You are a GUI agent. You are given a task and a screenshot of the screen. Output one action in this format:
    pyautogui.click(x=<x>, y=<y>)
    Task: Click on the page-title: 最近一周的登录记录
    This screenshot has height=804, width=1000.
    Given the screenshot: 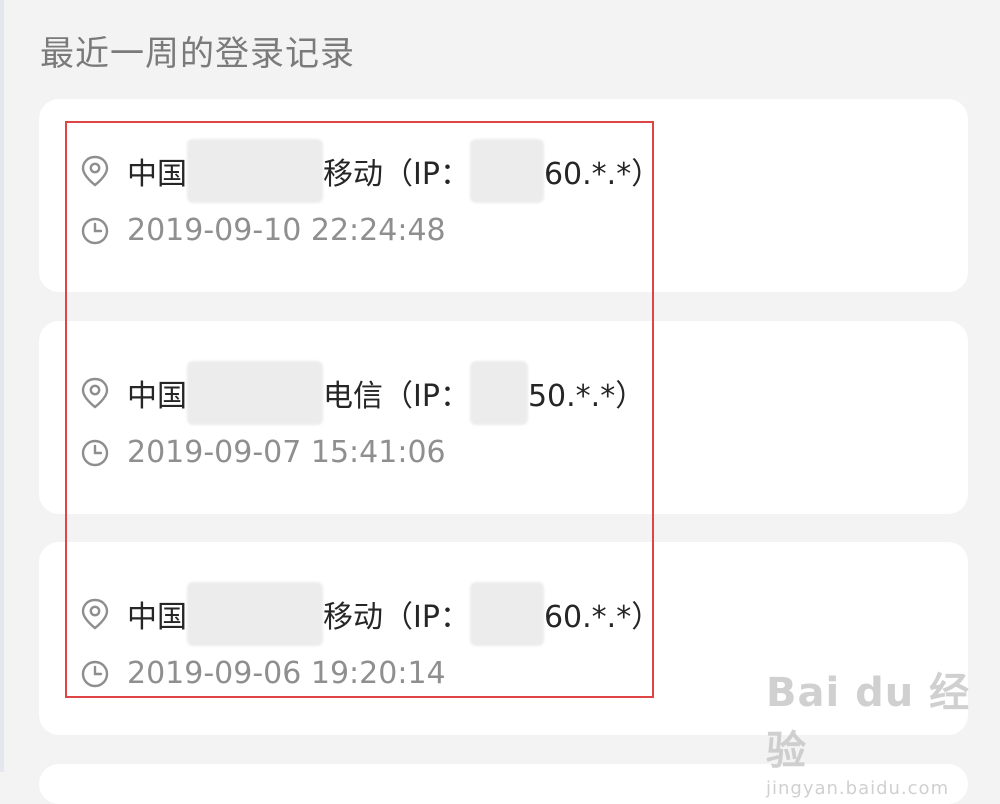 What is the action you would take?
    pyautogui.click(x=197, y=54)
    